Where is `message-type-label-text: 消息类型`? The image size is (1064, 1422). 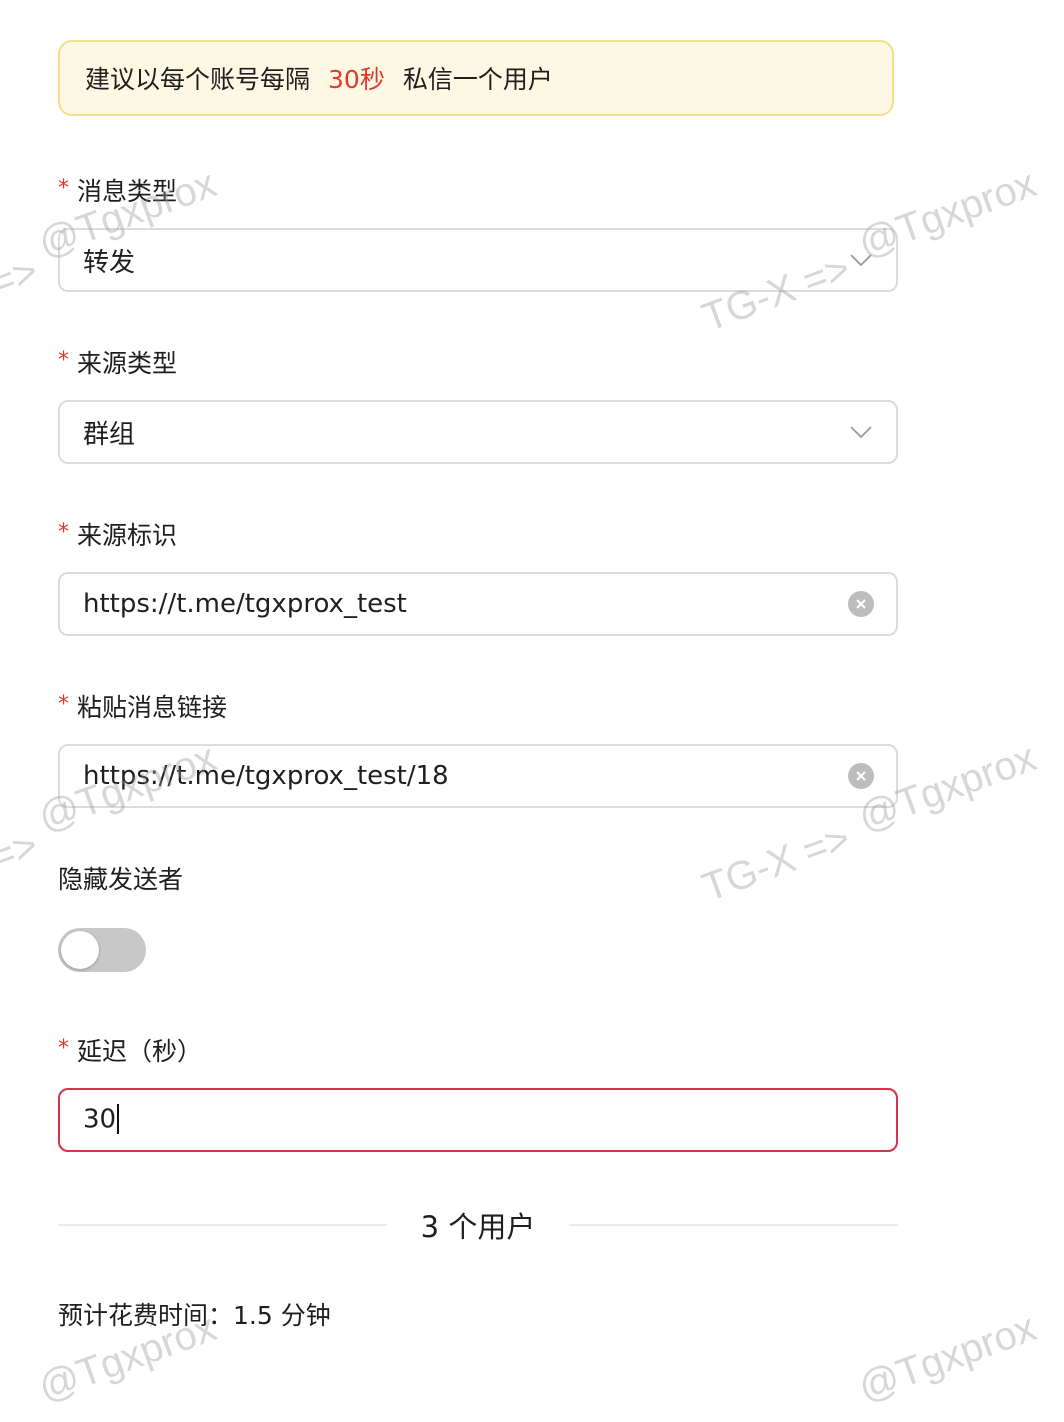
message-type-label-text: 消息类型 is located at coordinates (127, 191).